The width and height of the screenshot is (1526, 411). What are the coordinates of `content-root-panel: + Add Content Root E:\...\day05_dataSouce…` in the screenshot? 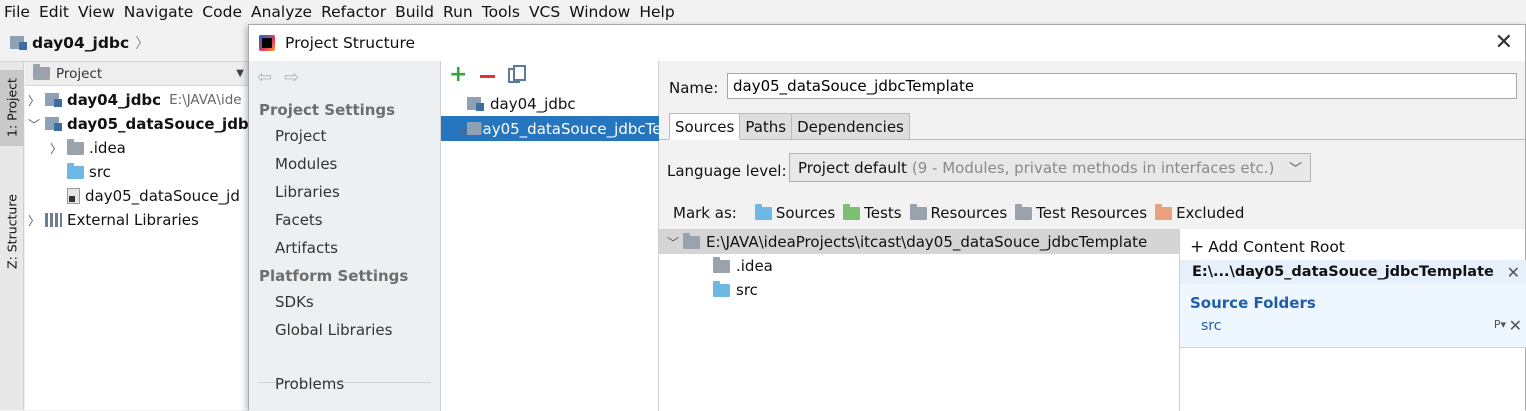 It's located at (1352, 320).